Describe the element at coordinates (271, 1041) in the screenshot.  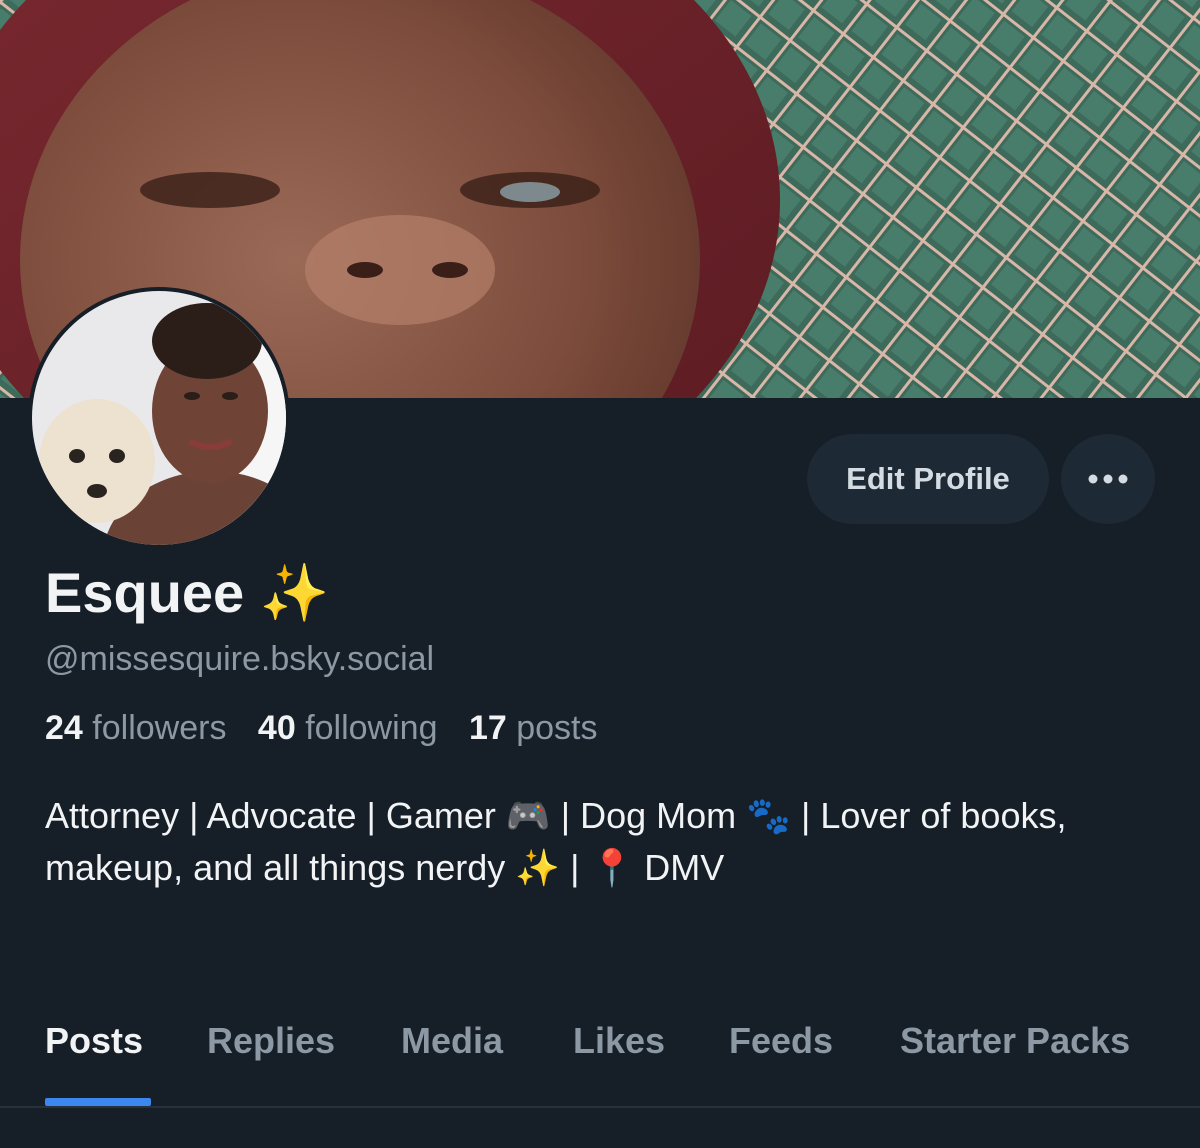
I see `tab-replies: Replies` at that location.